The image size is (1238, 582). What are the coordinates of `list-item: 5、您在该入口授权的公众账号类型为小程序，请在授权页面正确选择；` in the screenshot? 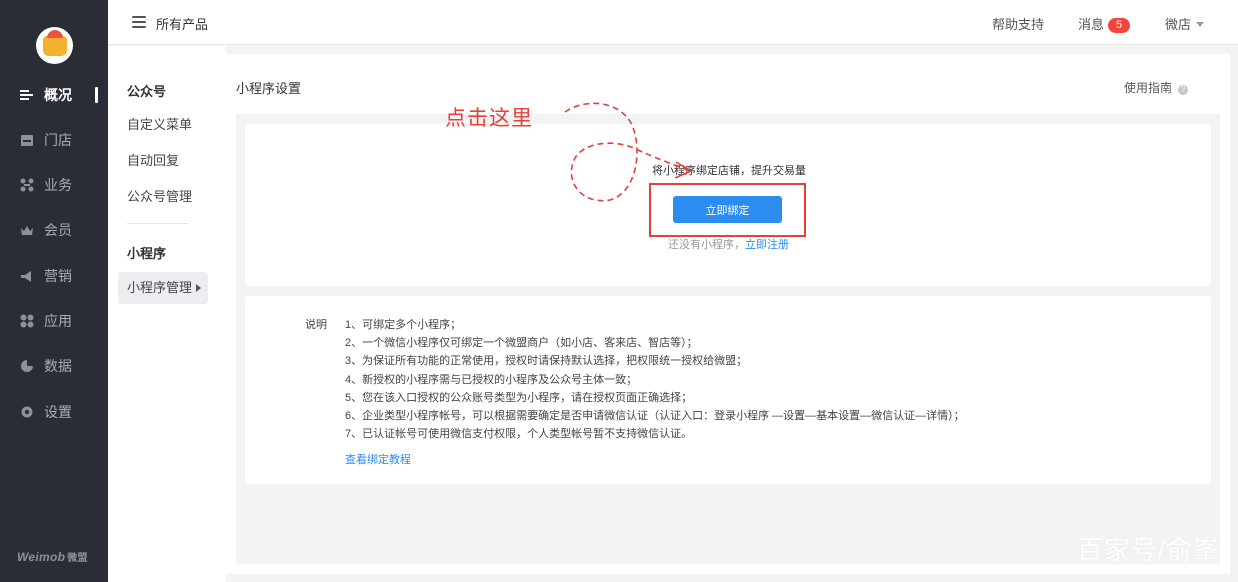 It's located at (519, 397).